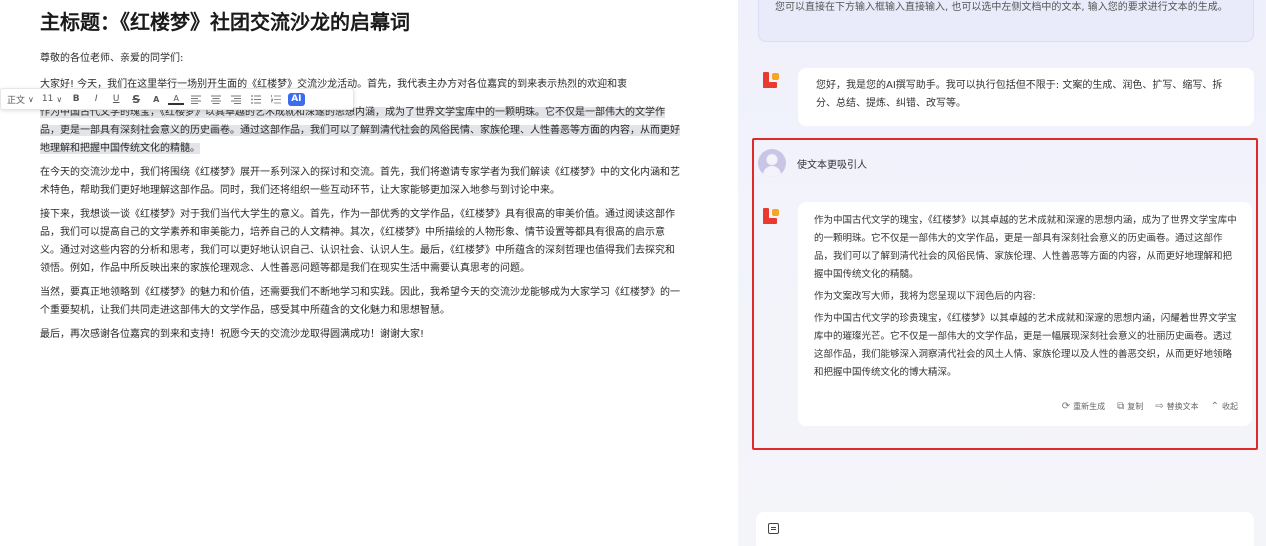  Describe the element at coordinates (1135, 406) in the screenshot. I see `copy-label: 复制` at that location.